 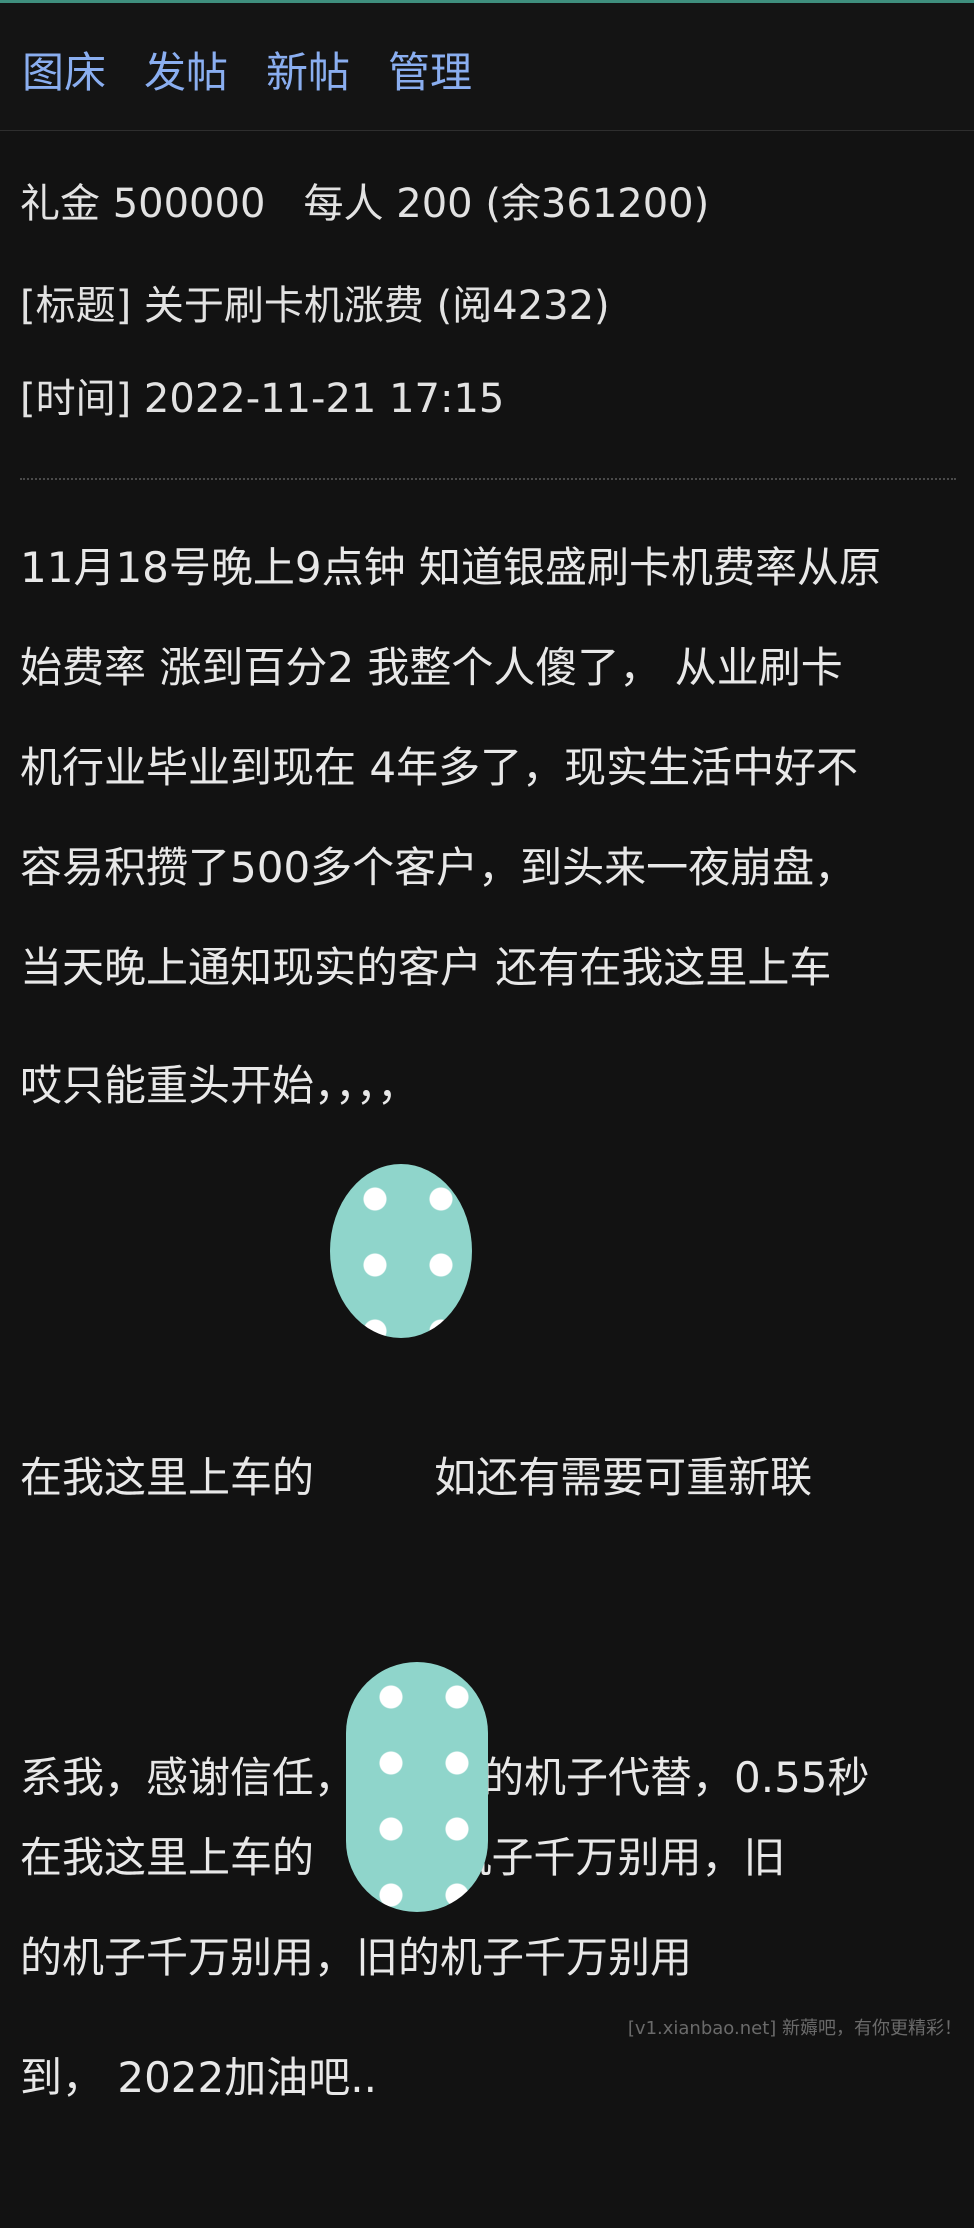 I want to click on post-line: 容易积攒了500多个客户，到头来一夜崩盘，, so click(x=438, y=867).